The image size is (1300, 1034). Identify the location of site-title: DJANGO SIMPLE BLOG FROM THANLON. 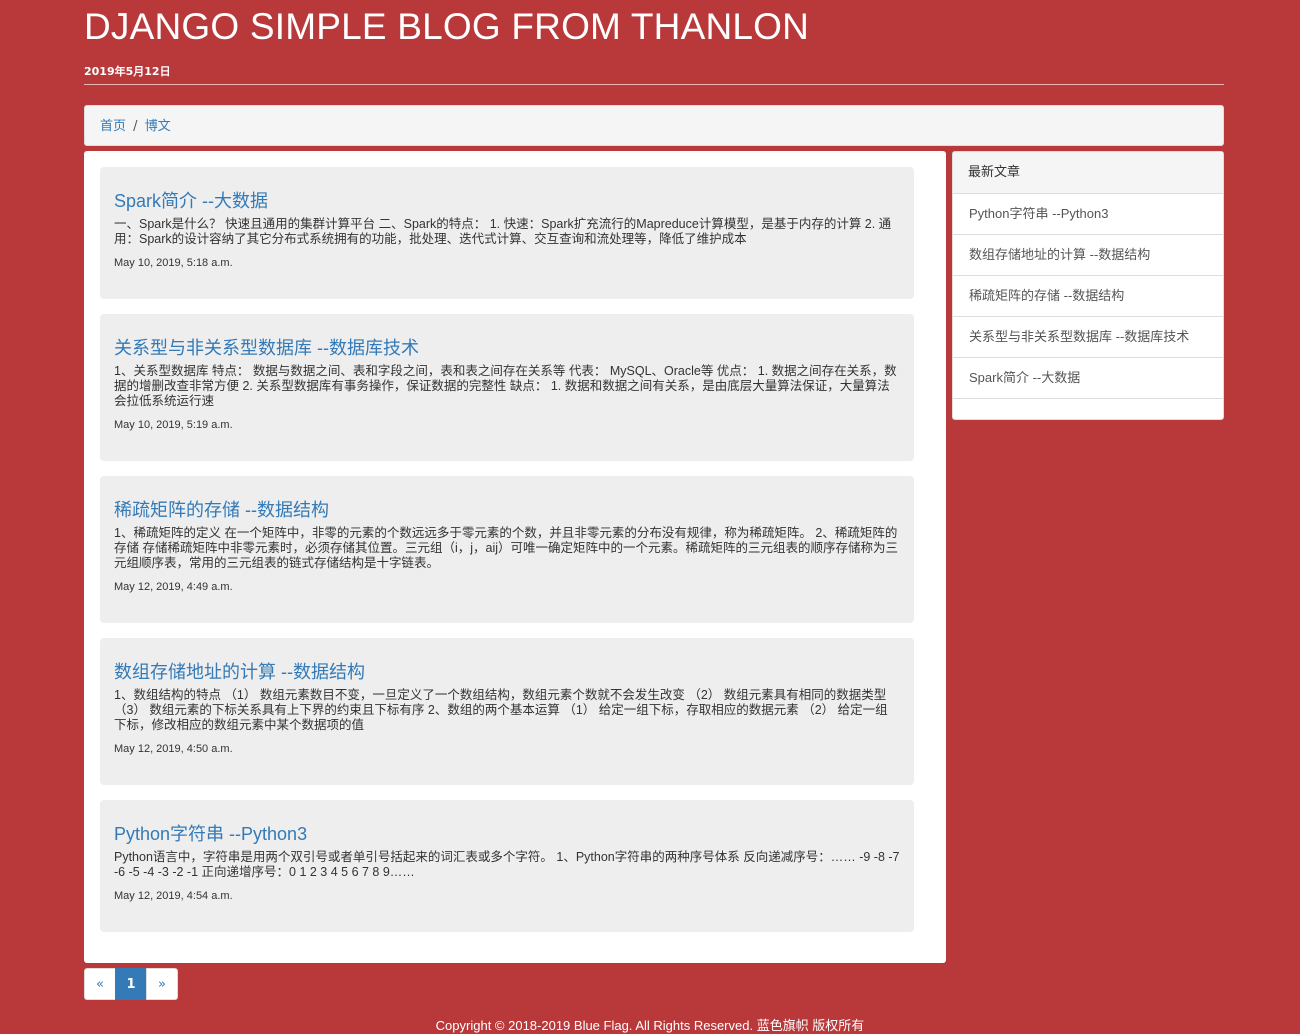
(447, 26).